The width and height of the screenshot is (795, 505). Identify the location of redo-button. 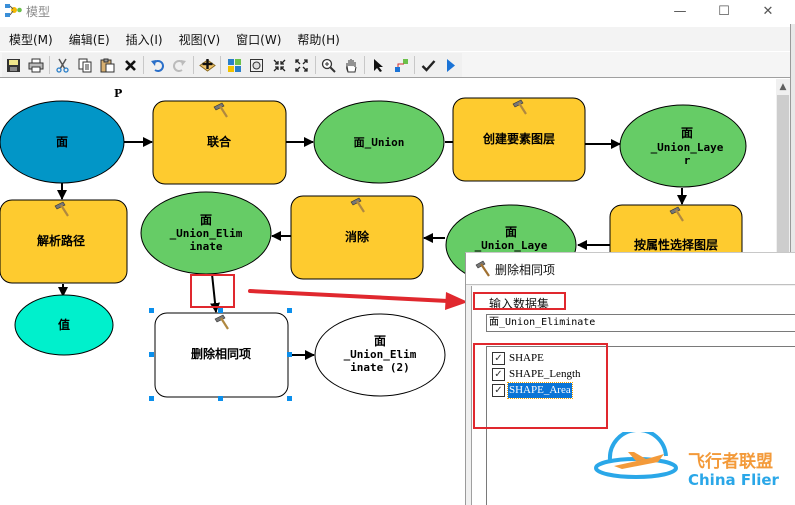
(180, 65).